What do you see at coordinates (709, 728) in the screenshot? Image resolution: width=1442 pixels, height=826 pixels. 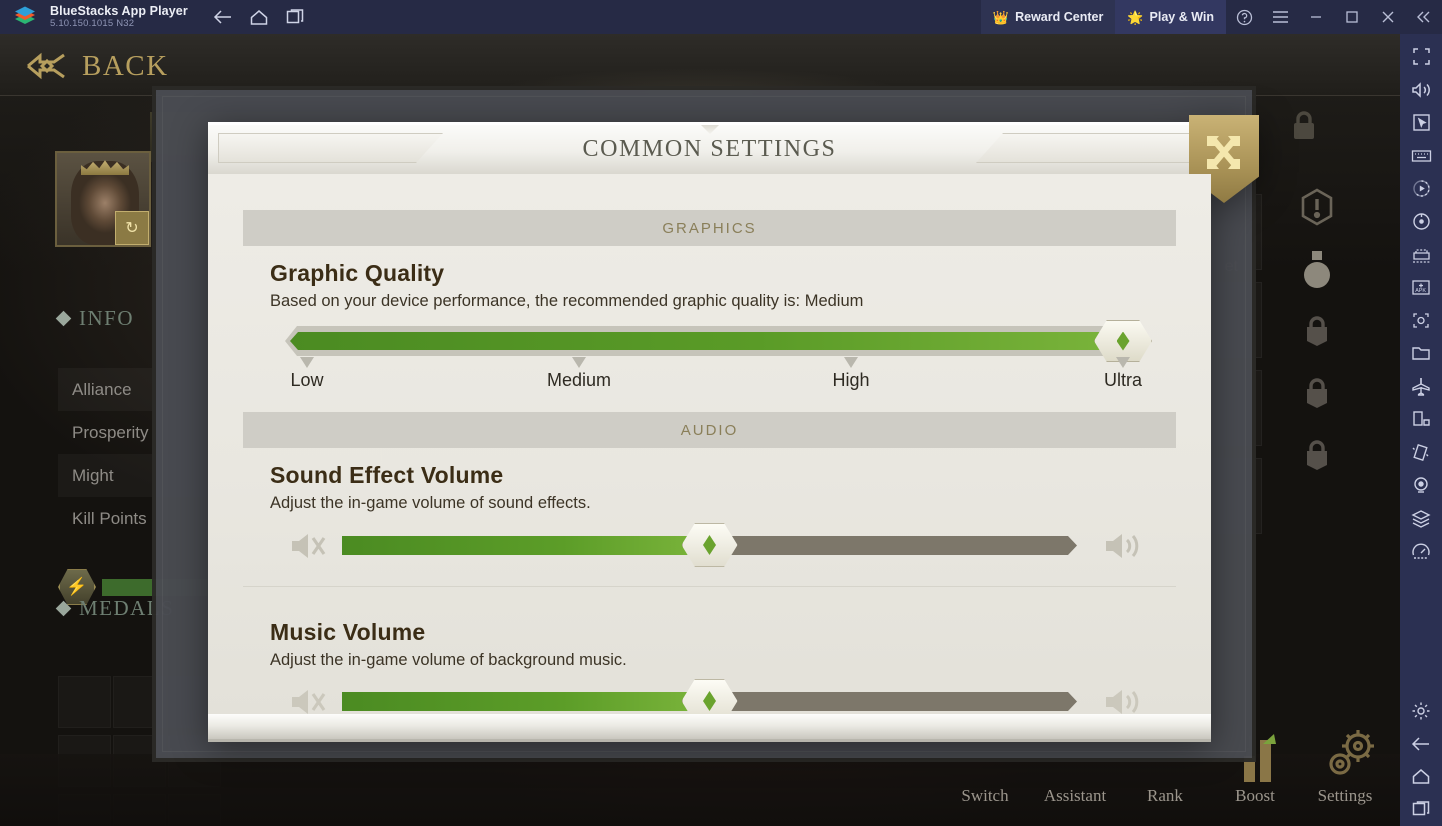 I see `dialog-footer` at bounding box center [709, 728].